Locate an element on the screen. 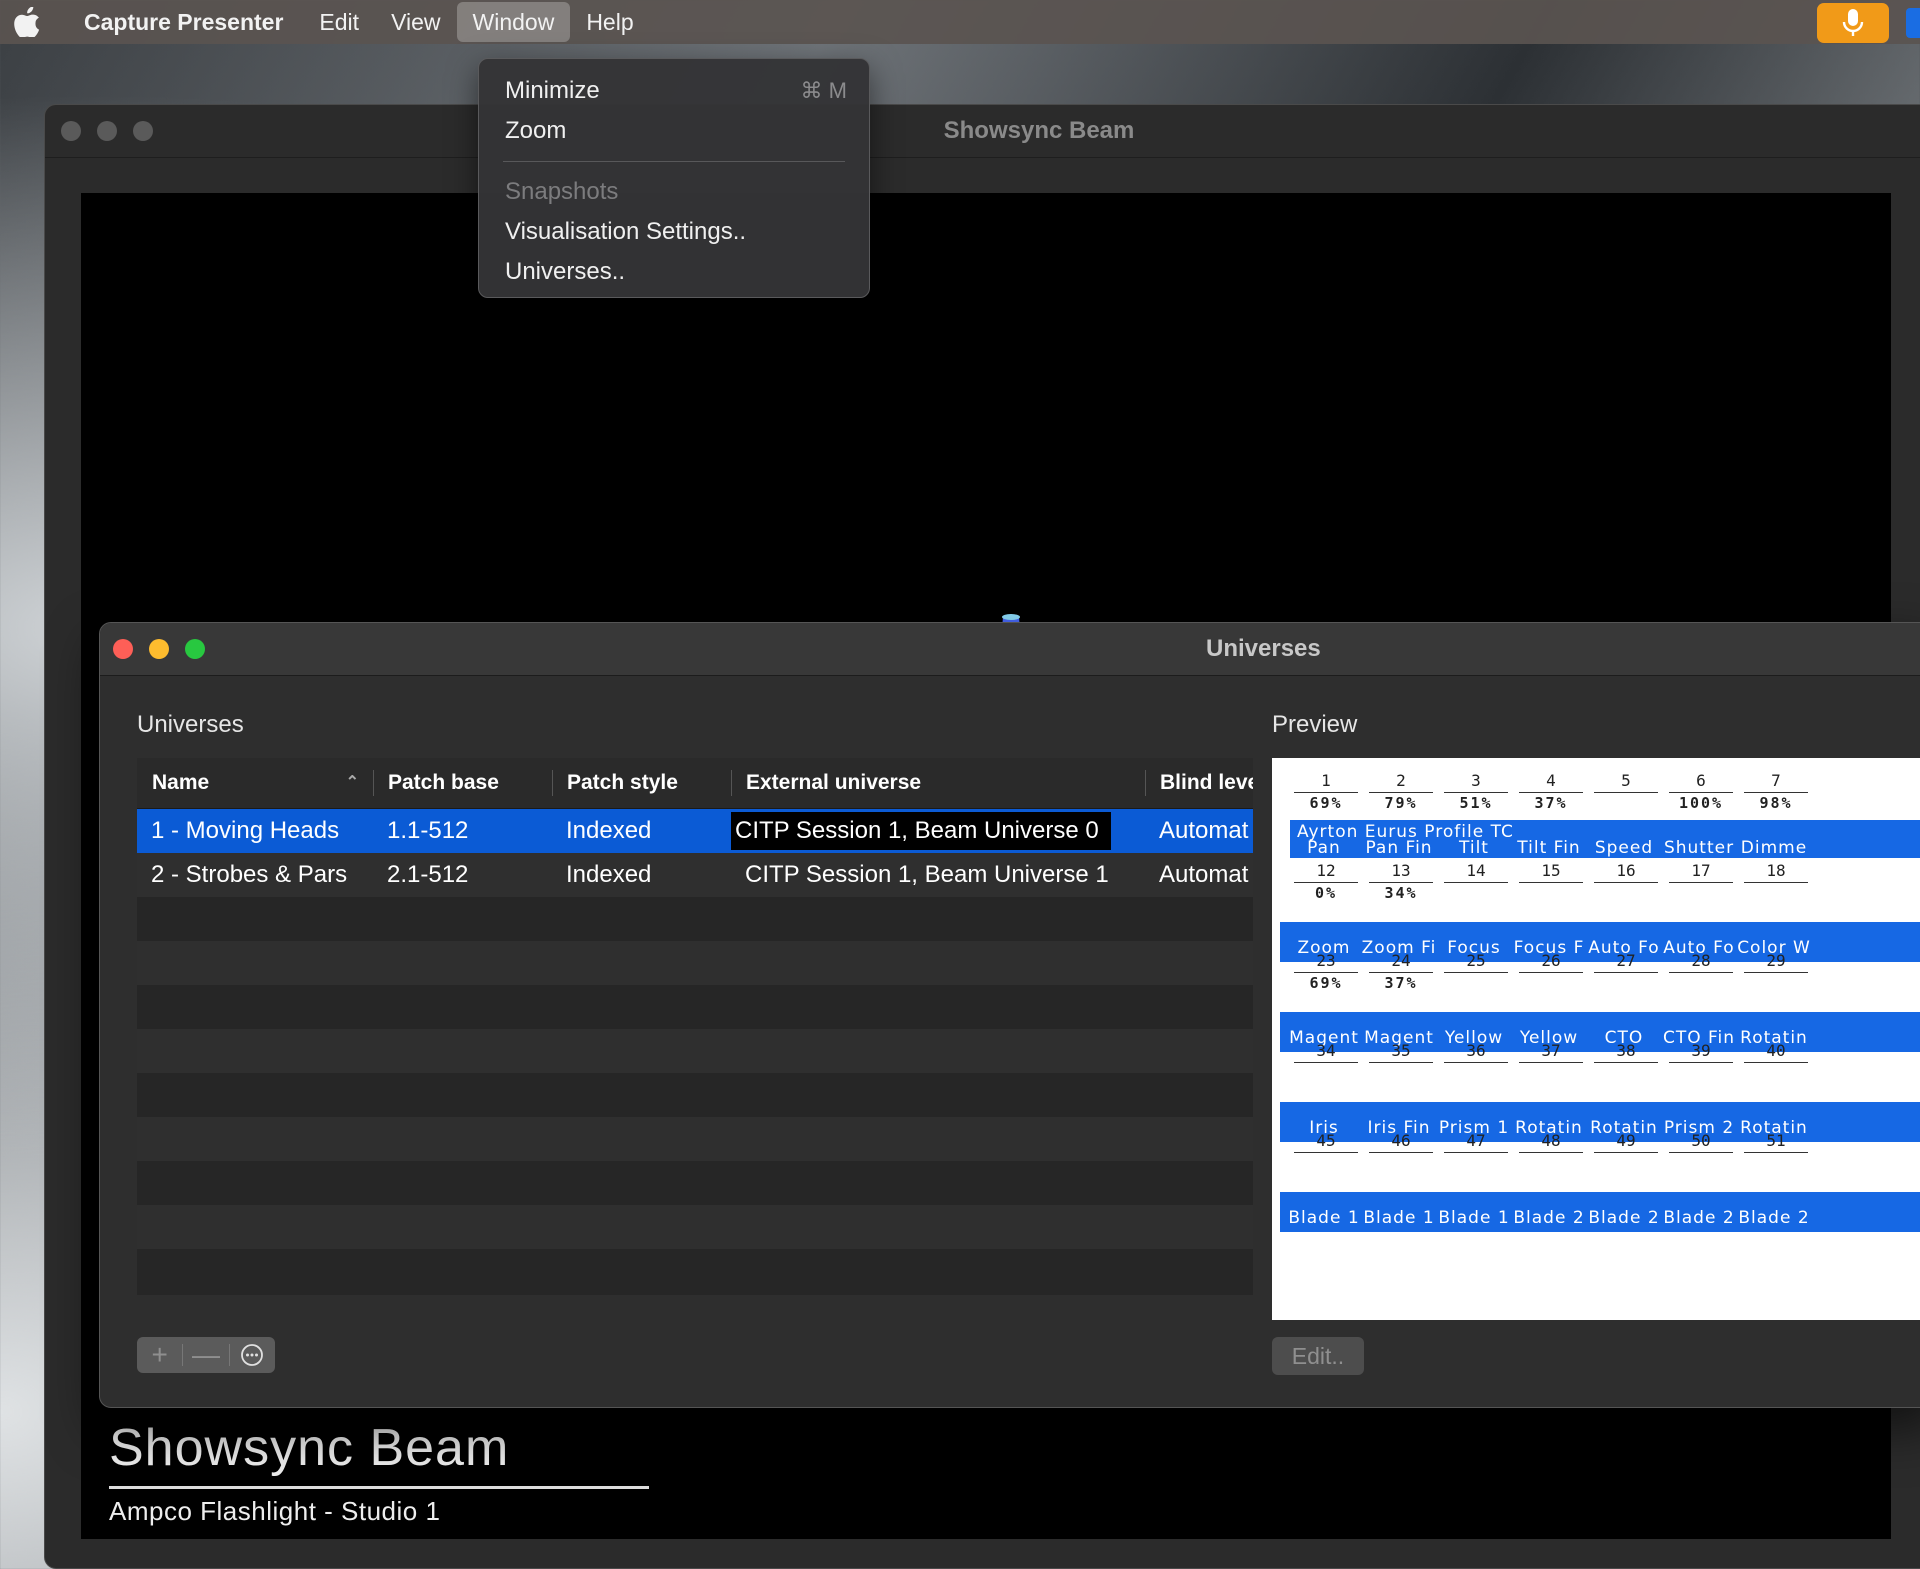 The width and height of the screenshot is (1920, 1569). preview-channel-cell: 15 is located at coordinates (1551, 881).